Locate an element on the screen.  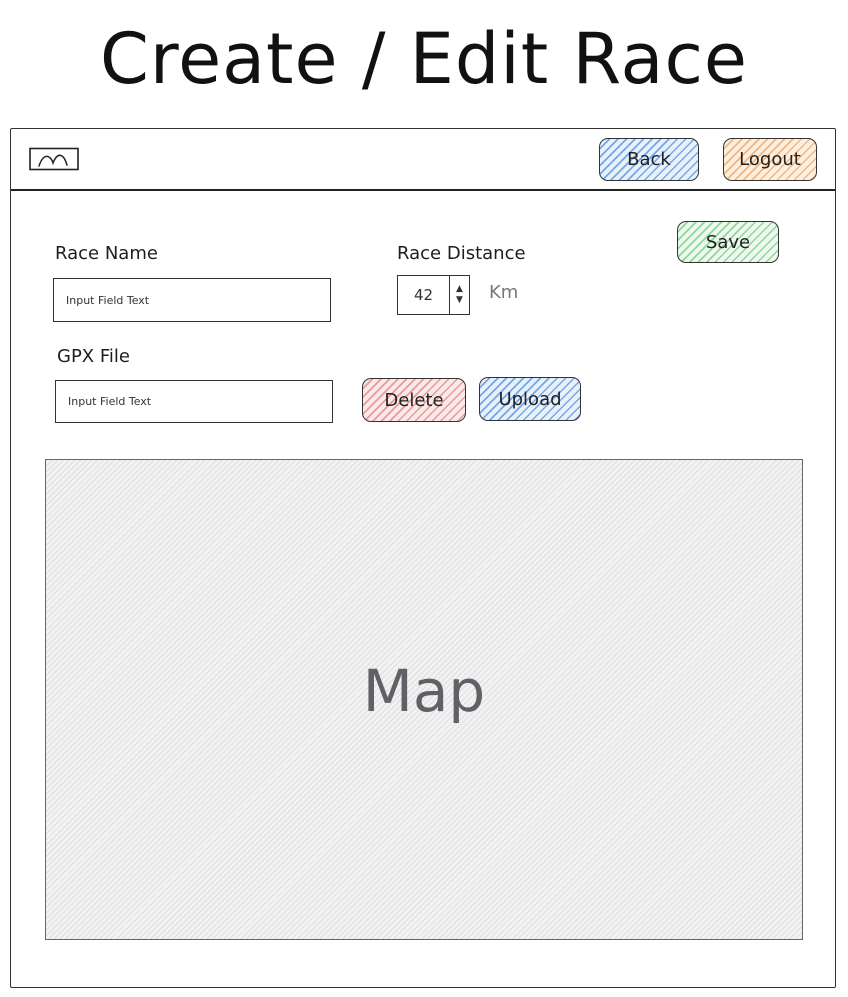
race-distance-unit: Km is located at coordinates (504, 292).